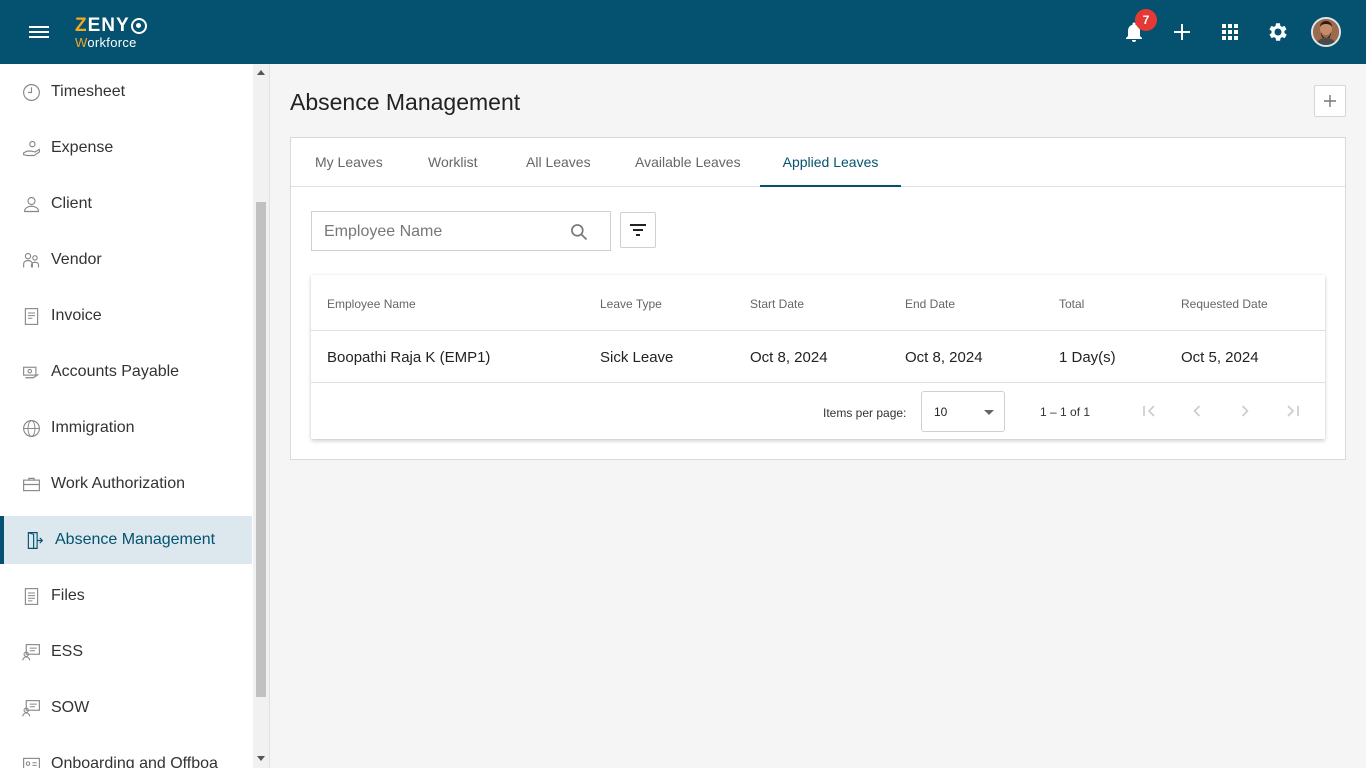 The height and width of the screenshot is (768, 1366). I want to click on sidebar-item-files: Files, so click(126, 596).